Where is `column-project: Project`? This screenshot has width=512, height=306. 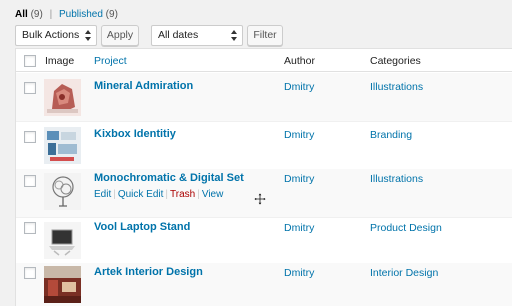
column-project: Project is located at coordinates (110, 61).